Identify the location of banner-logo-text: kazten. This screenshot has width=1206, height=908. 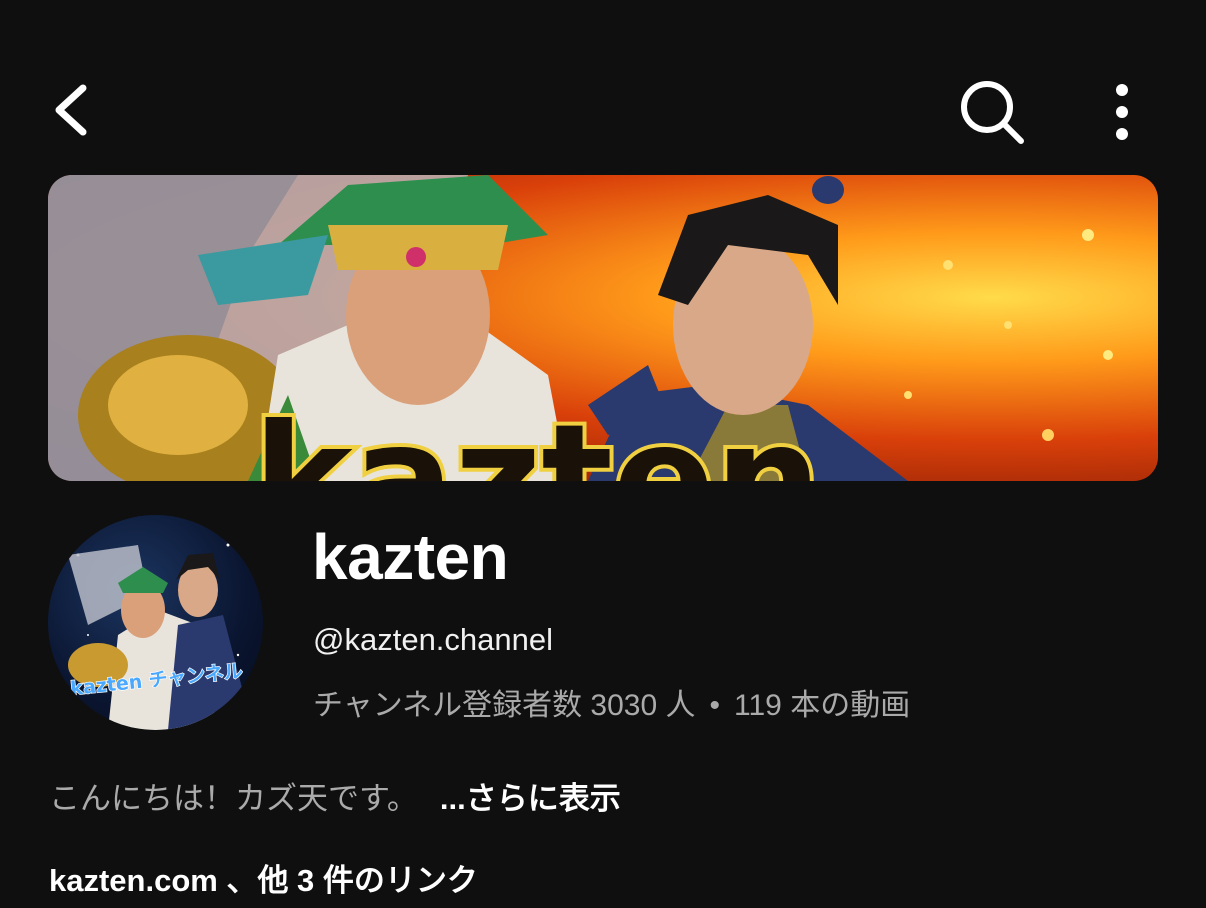
(539, 435).